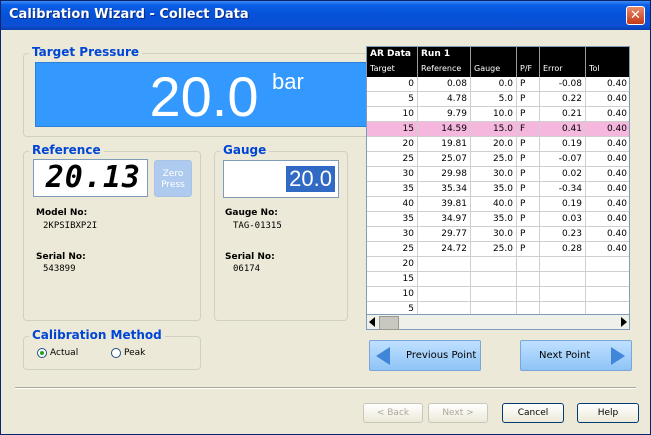 The width and height of the screenshot is (651, 435). Describe the element at coordinates (494, 99) in the screenshot. I see `grid-cell-gauge: 5.0` at that location.